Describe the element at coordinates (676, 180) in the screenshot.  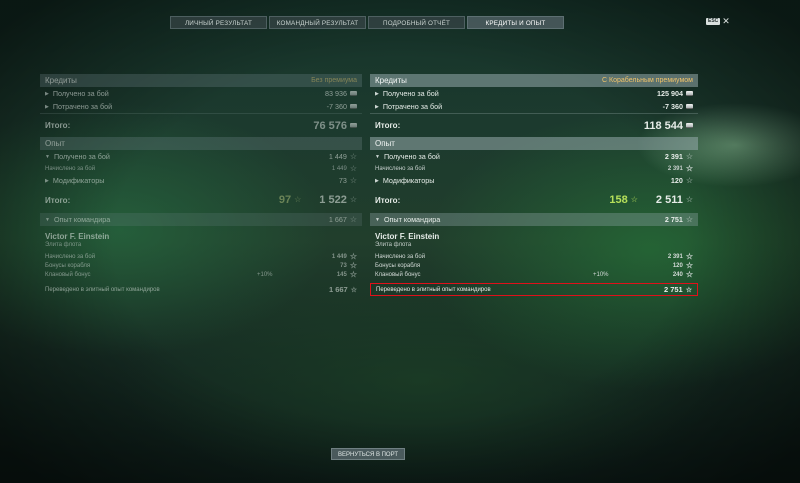
I see `modifiers-value: 120` at that location.